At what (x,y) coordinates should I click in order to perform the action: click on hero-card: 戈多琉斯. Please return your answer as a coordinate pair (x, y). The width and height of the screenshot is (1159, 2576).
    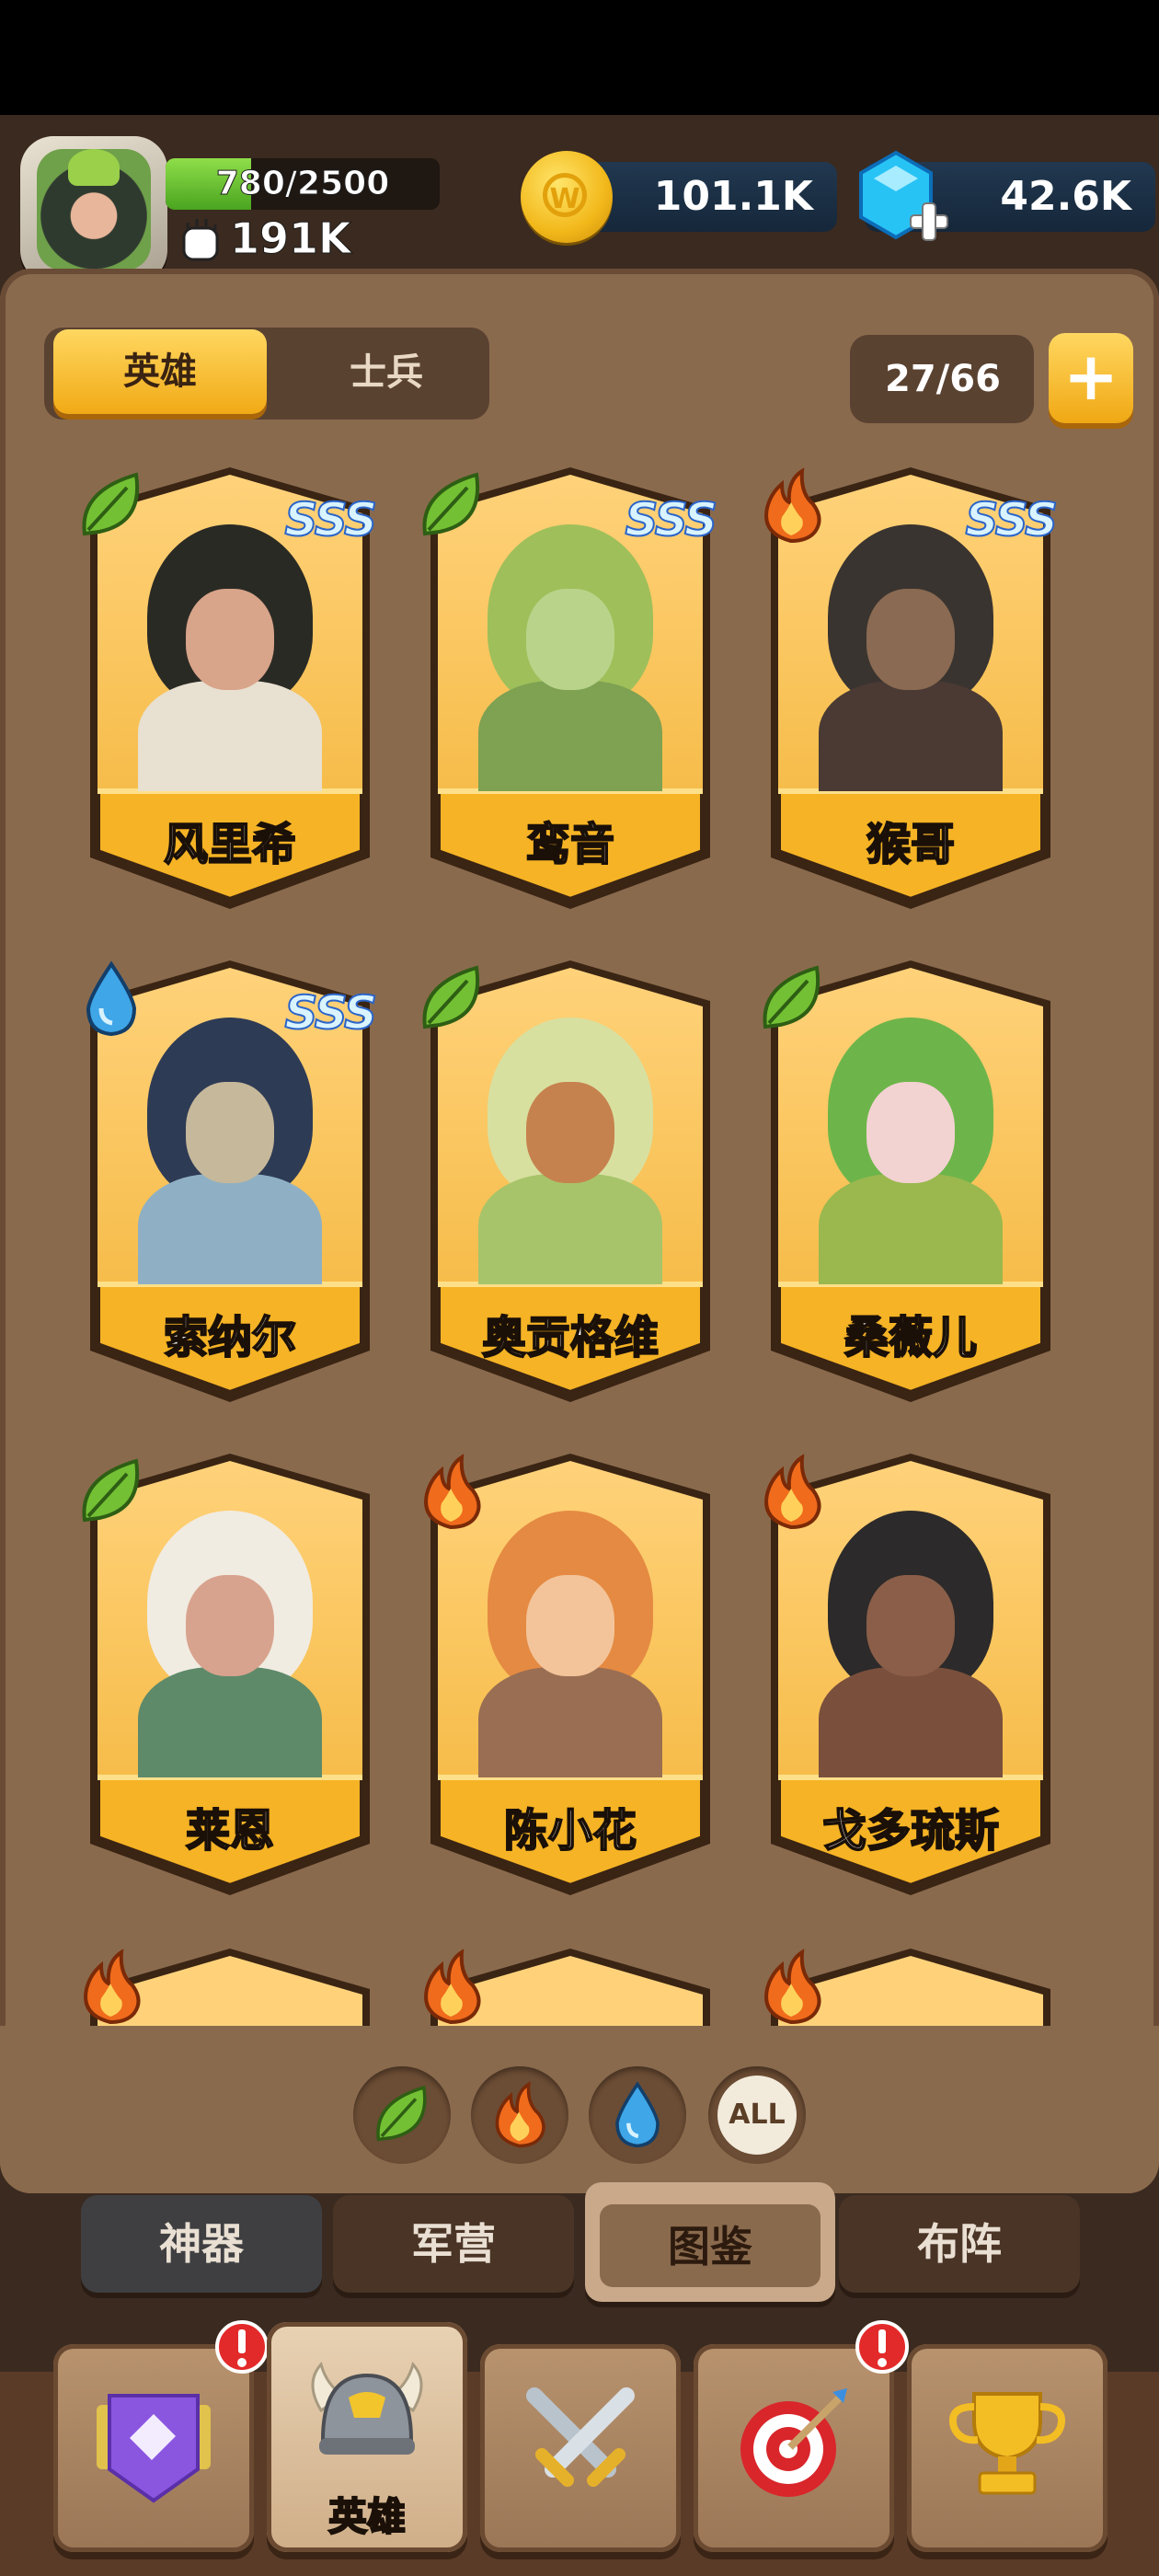
    Looking at the image, I should click on (910, 1676).